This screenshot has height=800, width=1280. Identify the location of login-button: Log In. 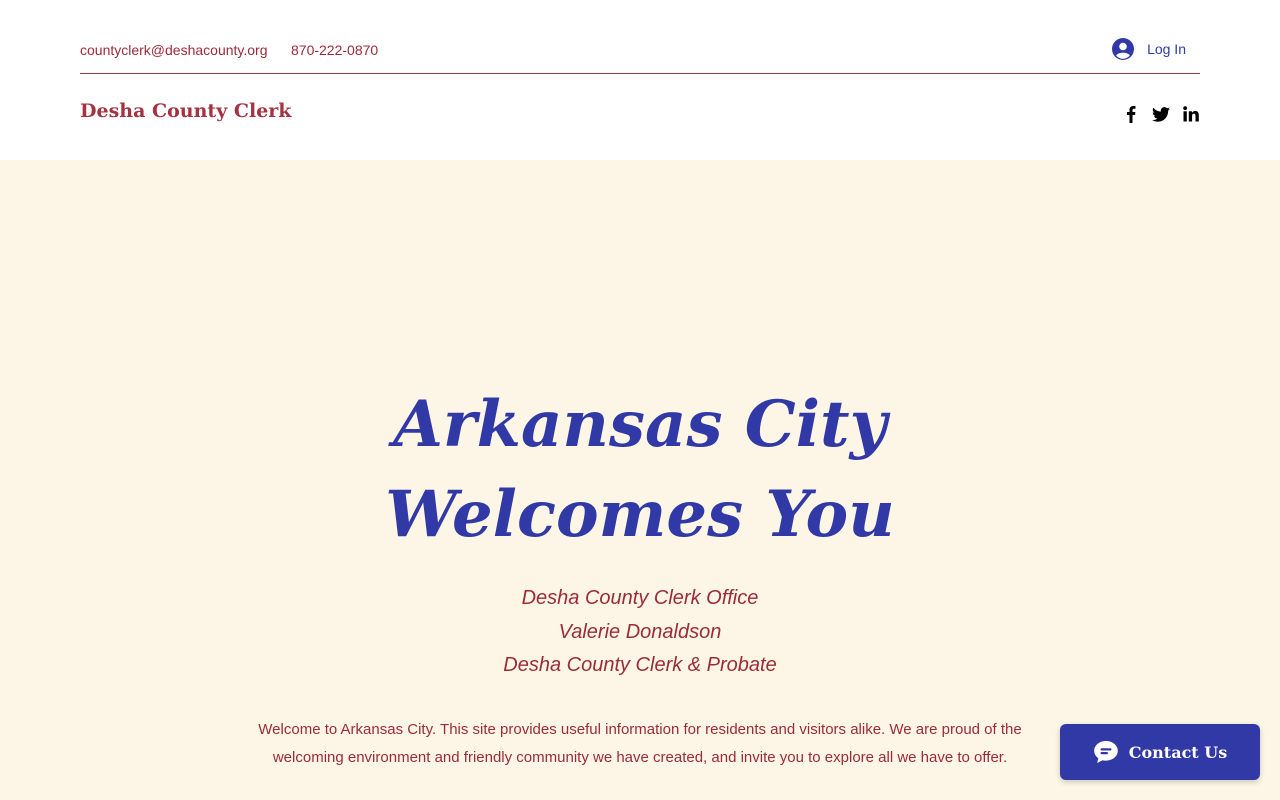
(1149, 49).